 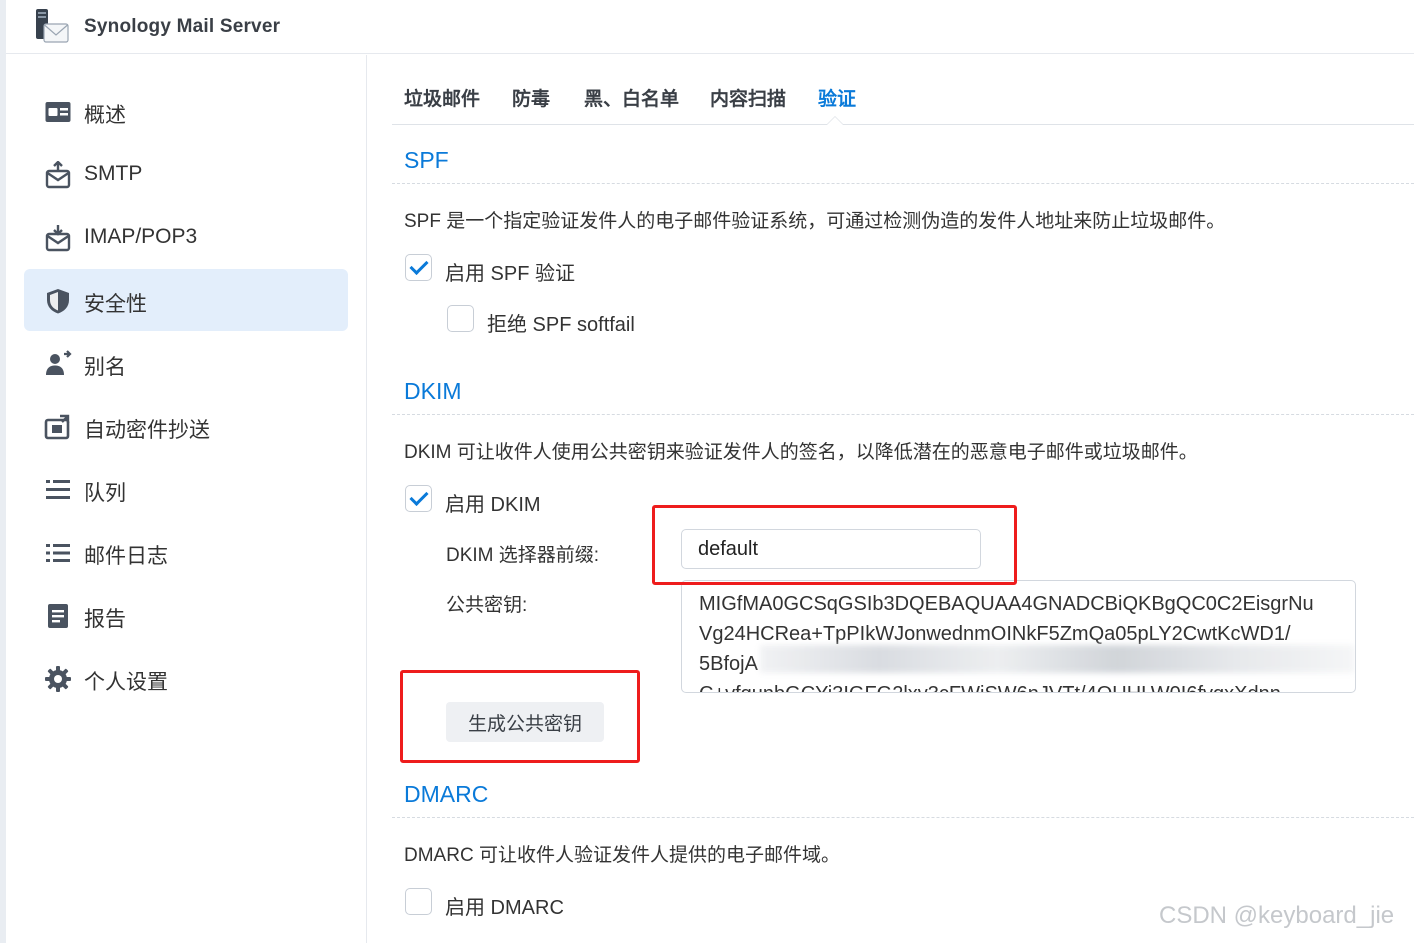 What do you see at coordinates (1277, 915) in the screenshot?
I see `watermark: CSDN @keyboard_jie` at bounding box center [1277, 915].